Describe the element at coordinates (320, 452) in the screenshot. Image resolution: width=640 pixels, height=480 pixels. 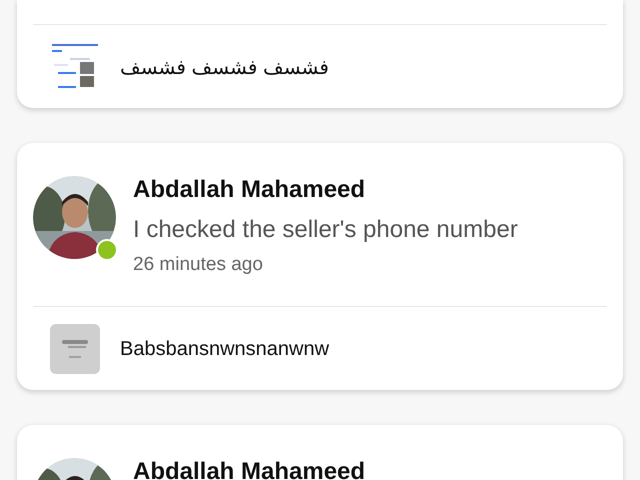
I see `conversation-card: Abdallah Mahameed` at that location.